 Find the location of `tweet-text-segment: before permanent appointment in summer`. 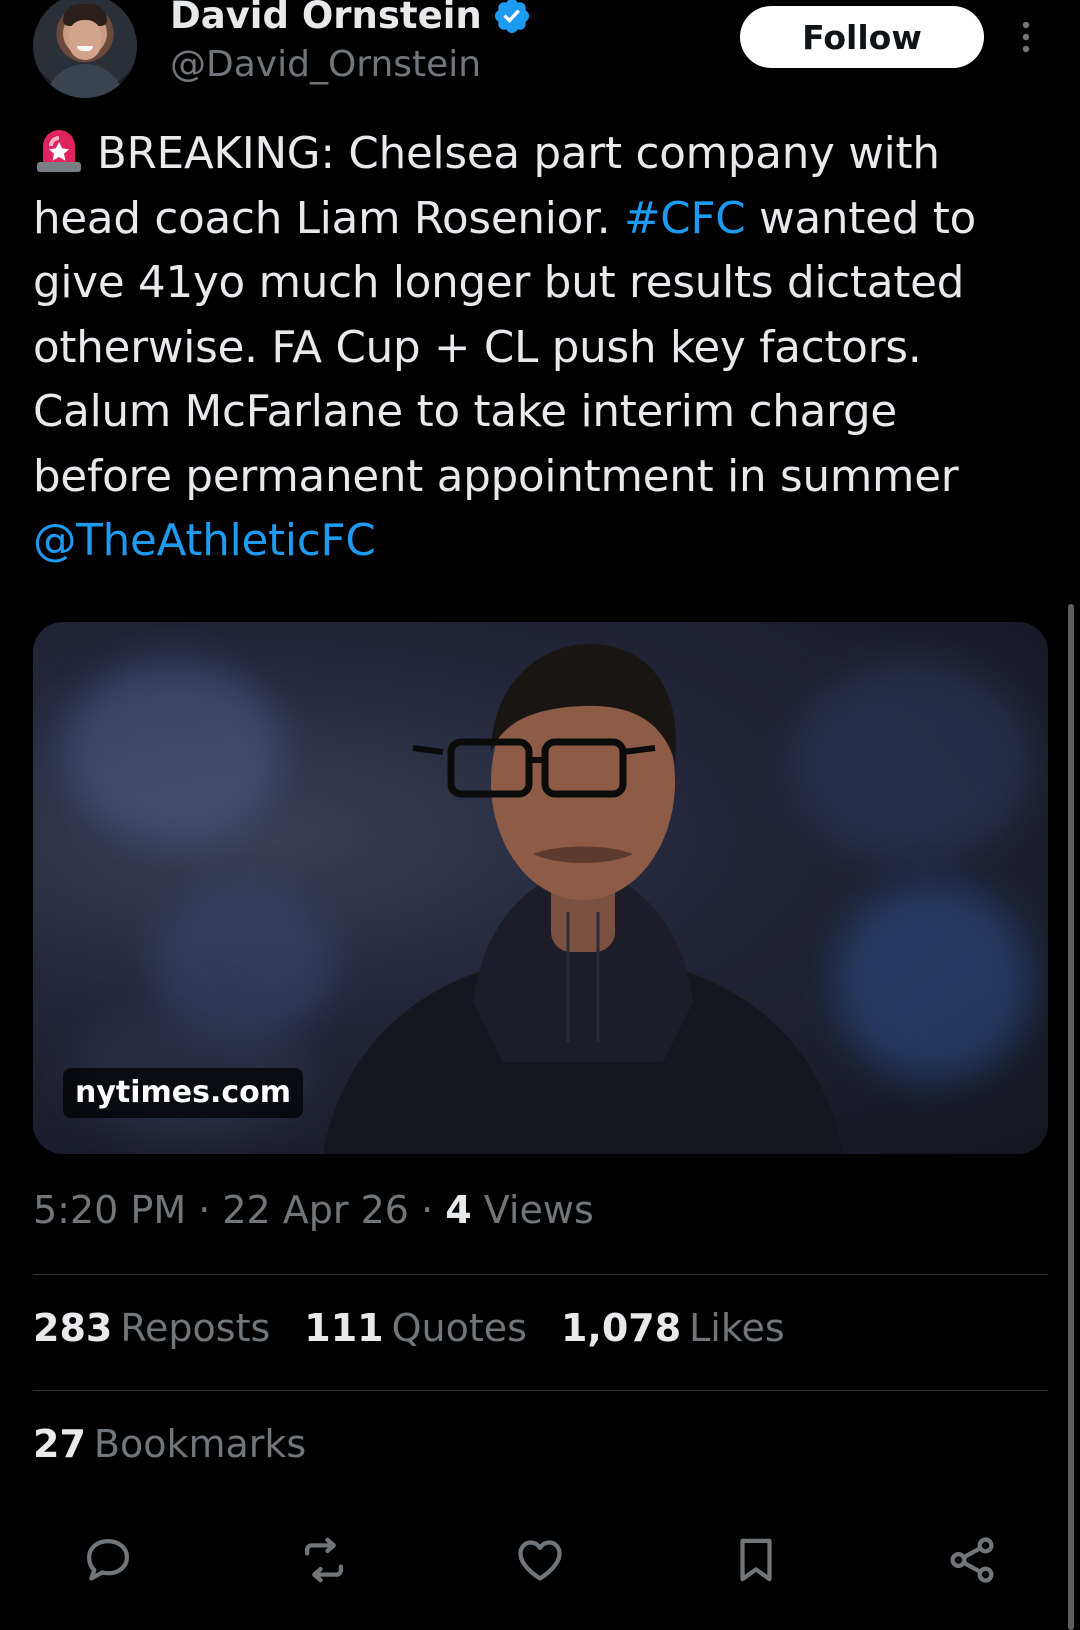

tweet-text-segment: before permanent appointment in summer is located at coordinates (496, 476).